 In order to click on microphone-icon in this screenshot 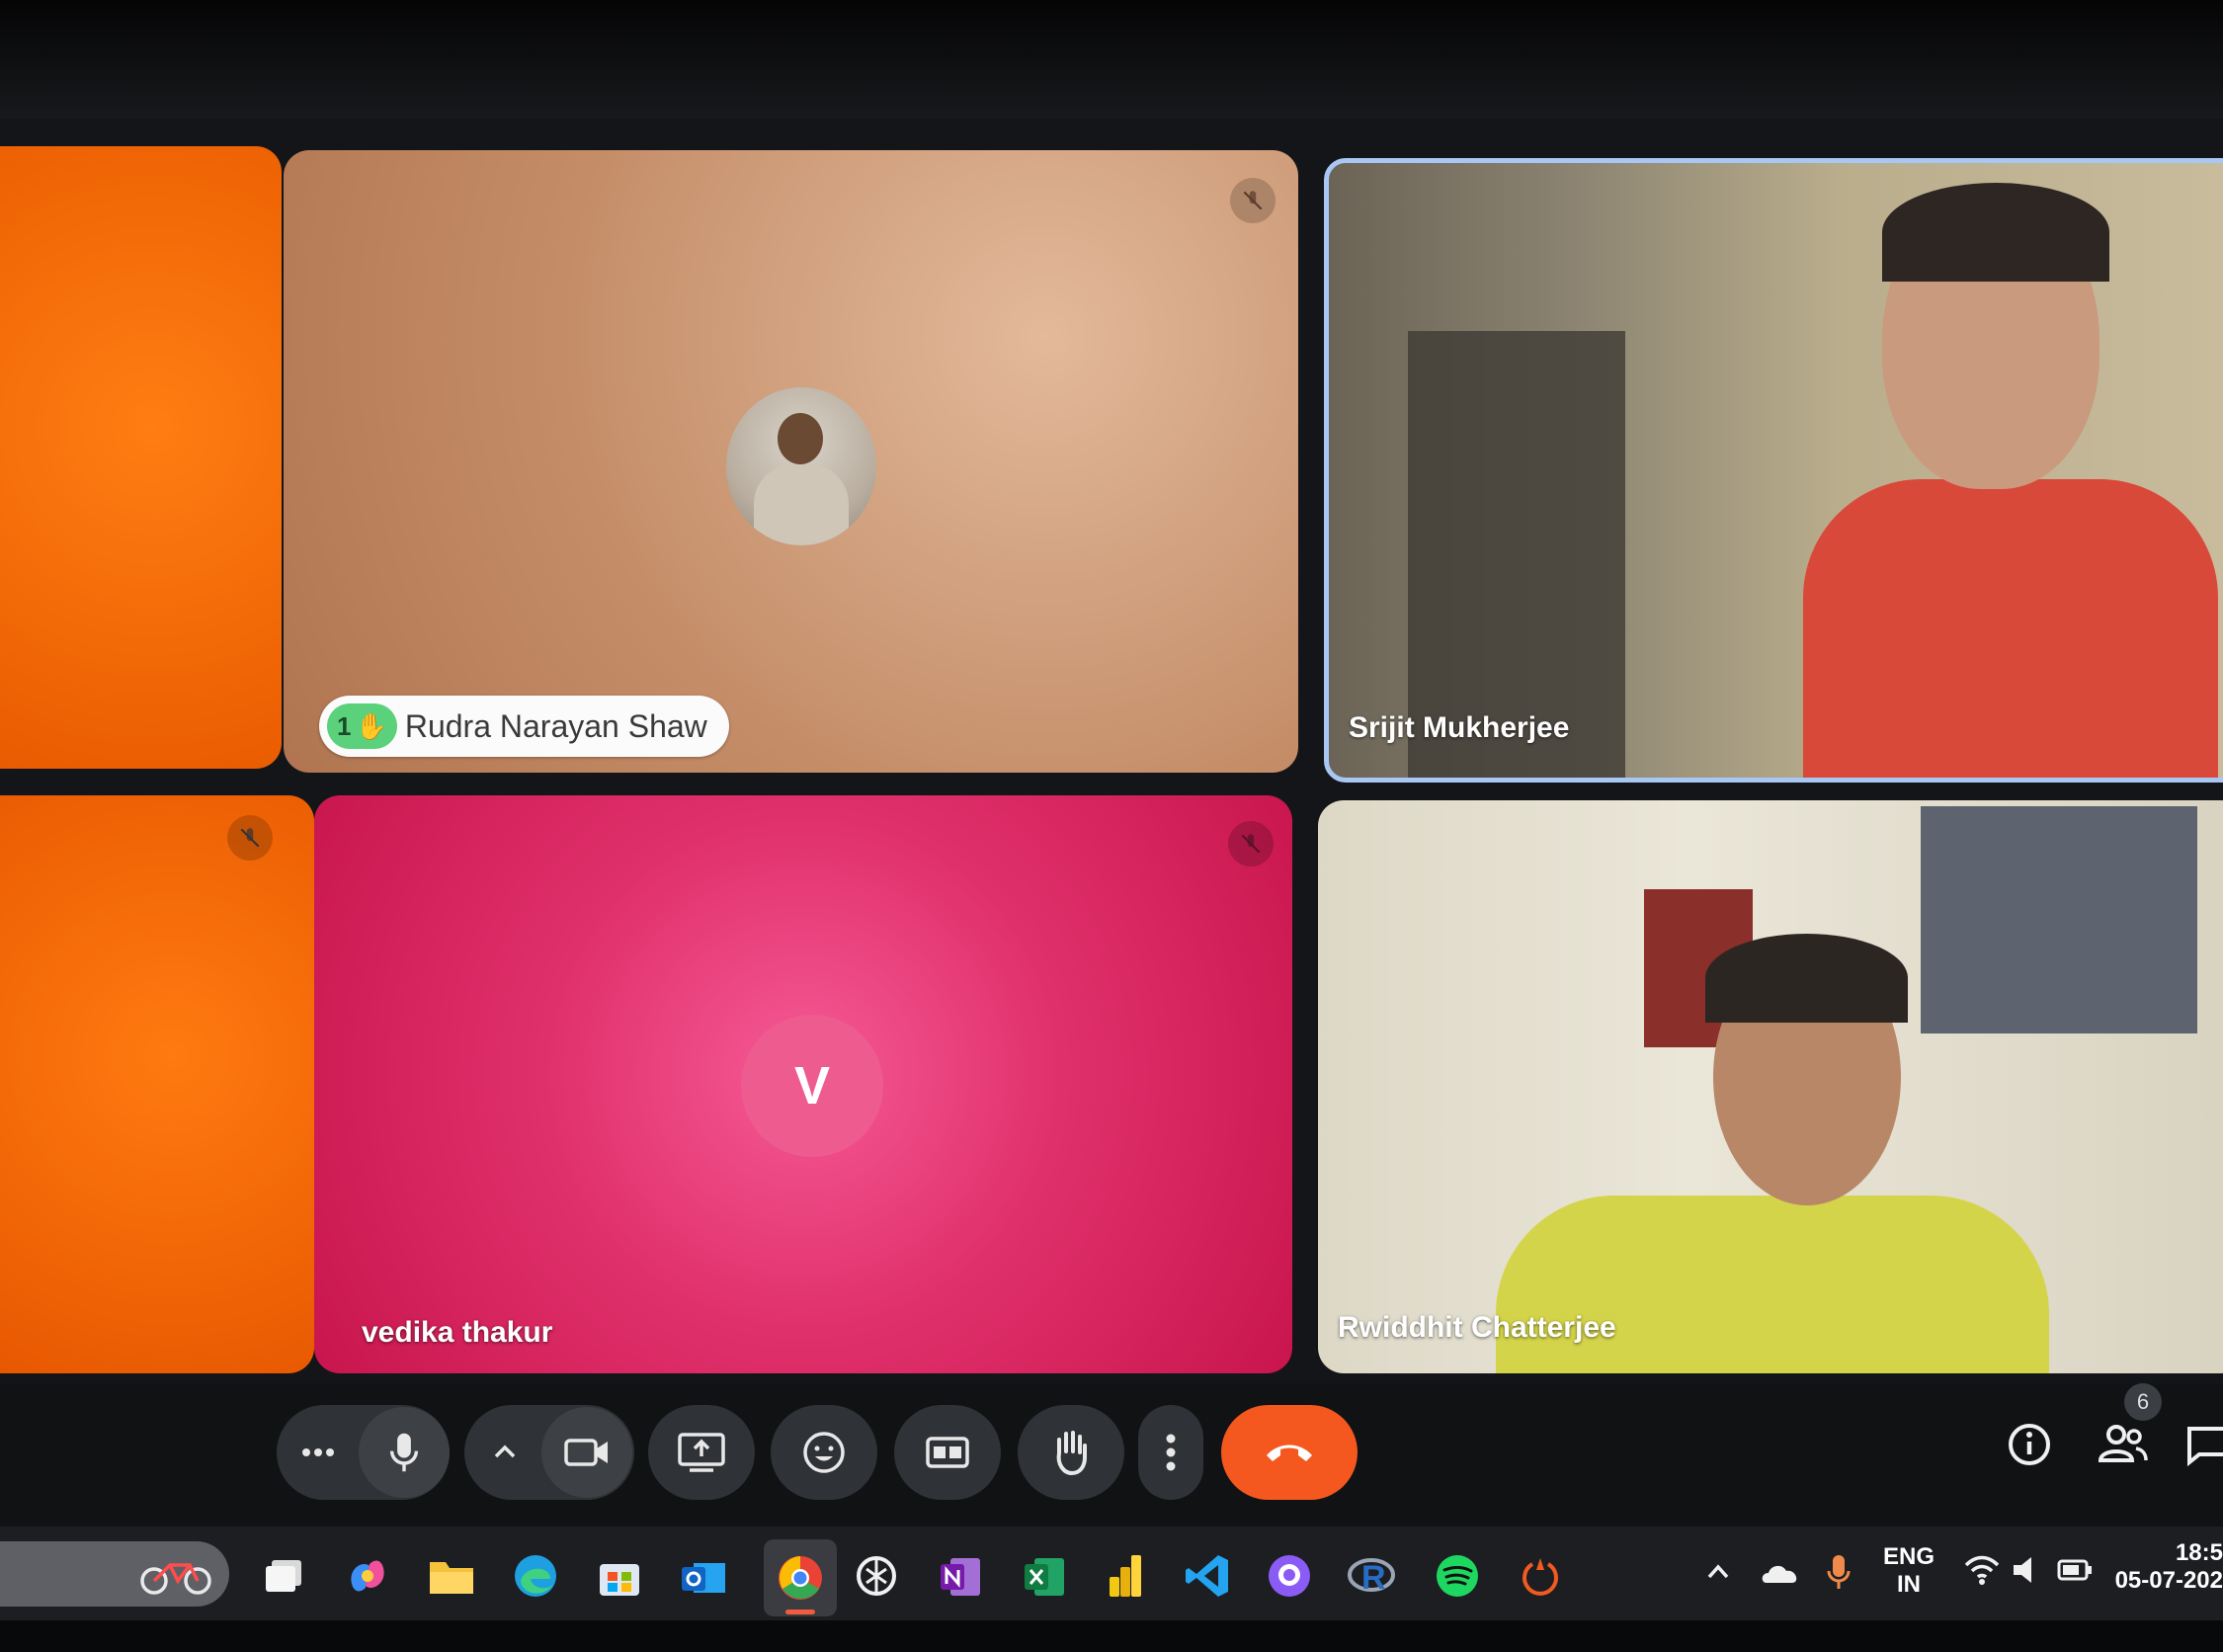, I will do `click(404, 1452)`.